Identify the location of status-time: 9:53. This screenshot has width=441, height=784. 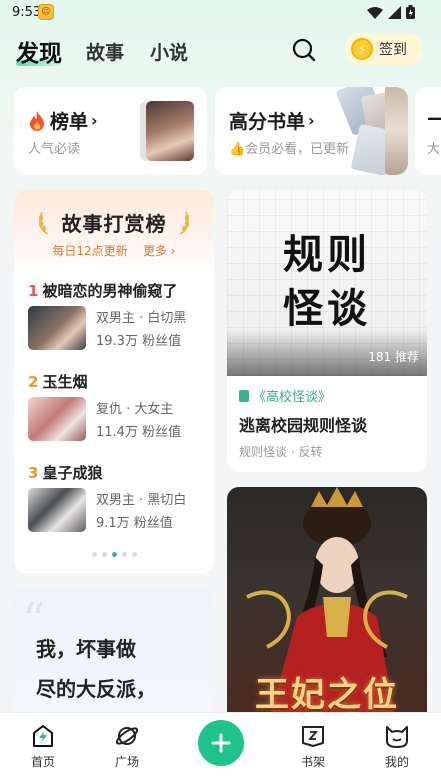
(27, 12).